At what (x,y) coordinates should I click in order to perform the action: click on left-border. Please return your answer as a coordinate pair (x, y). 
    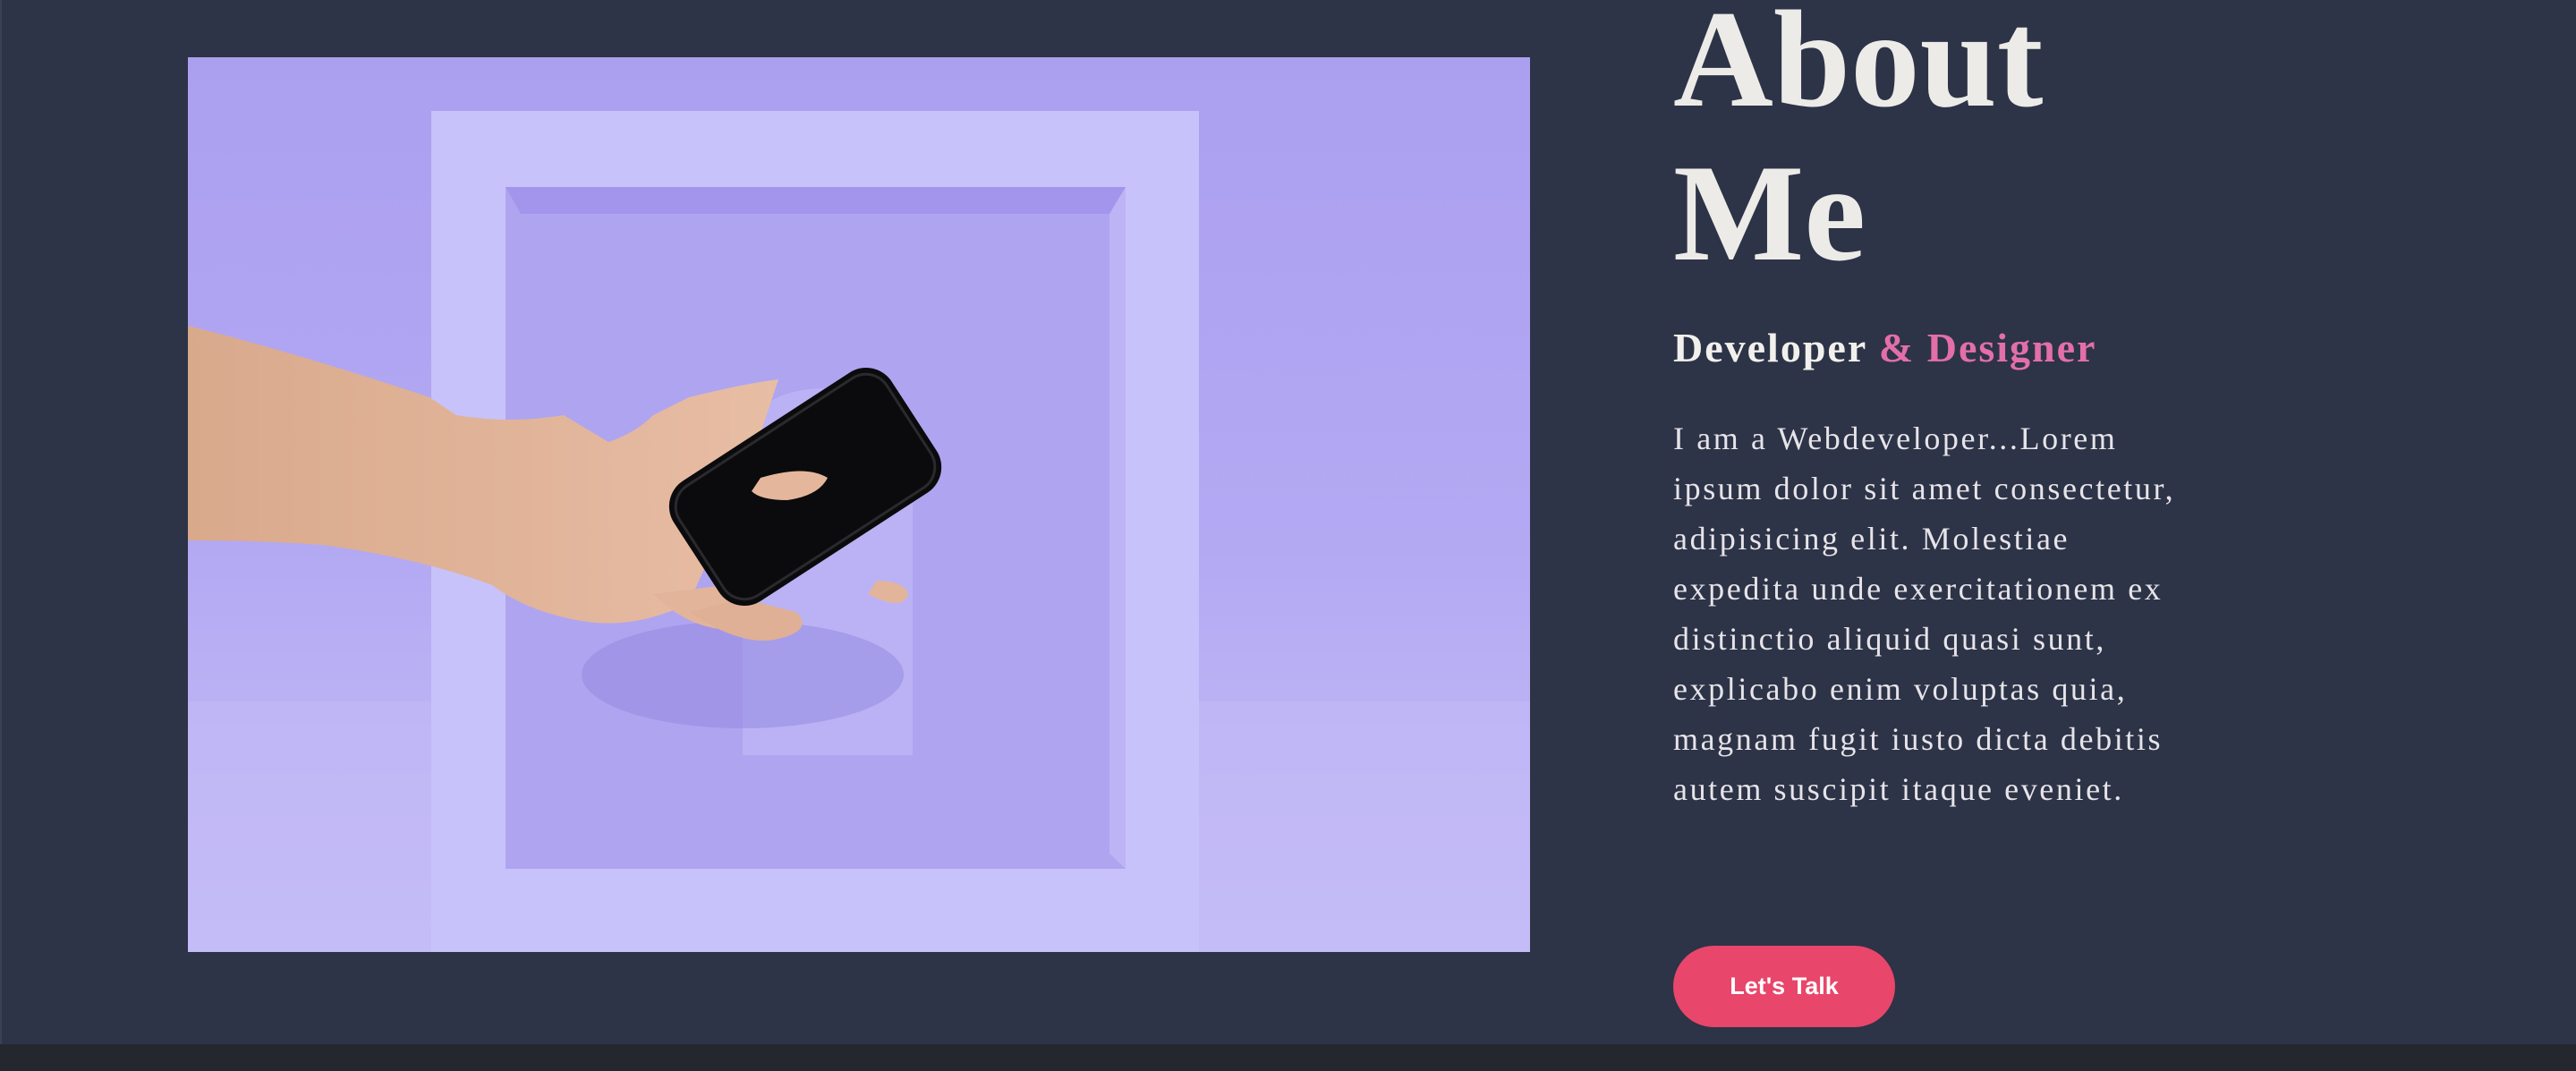
    Looking at the image, I should click on (1, 522).